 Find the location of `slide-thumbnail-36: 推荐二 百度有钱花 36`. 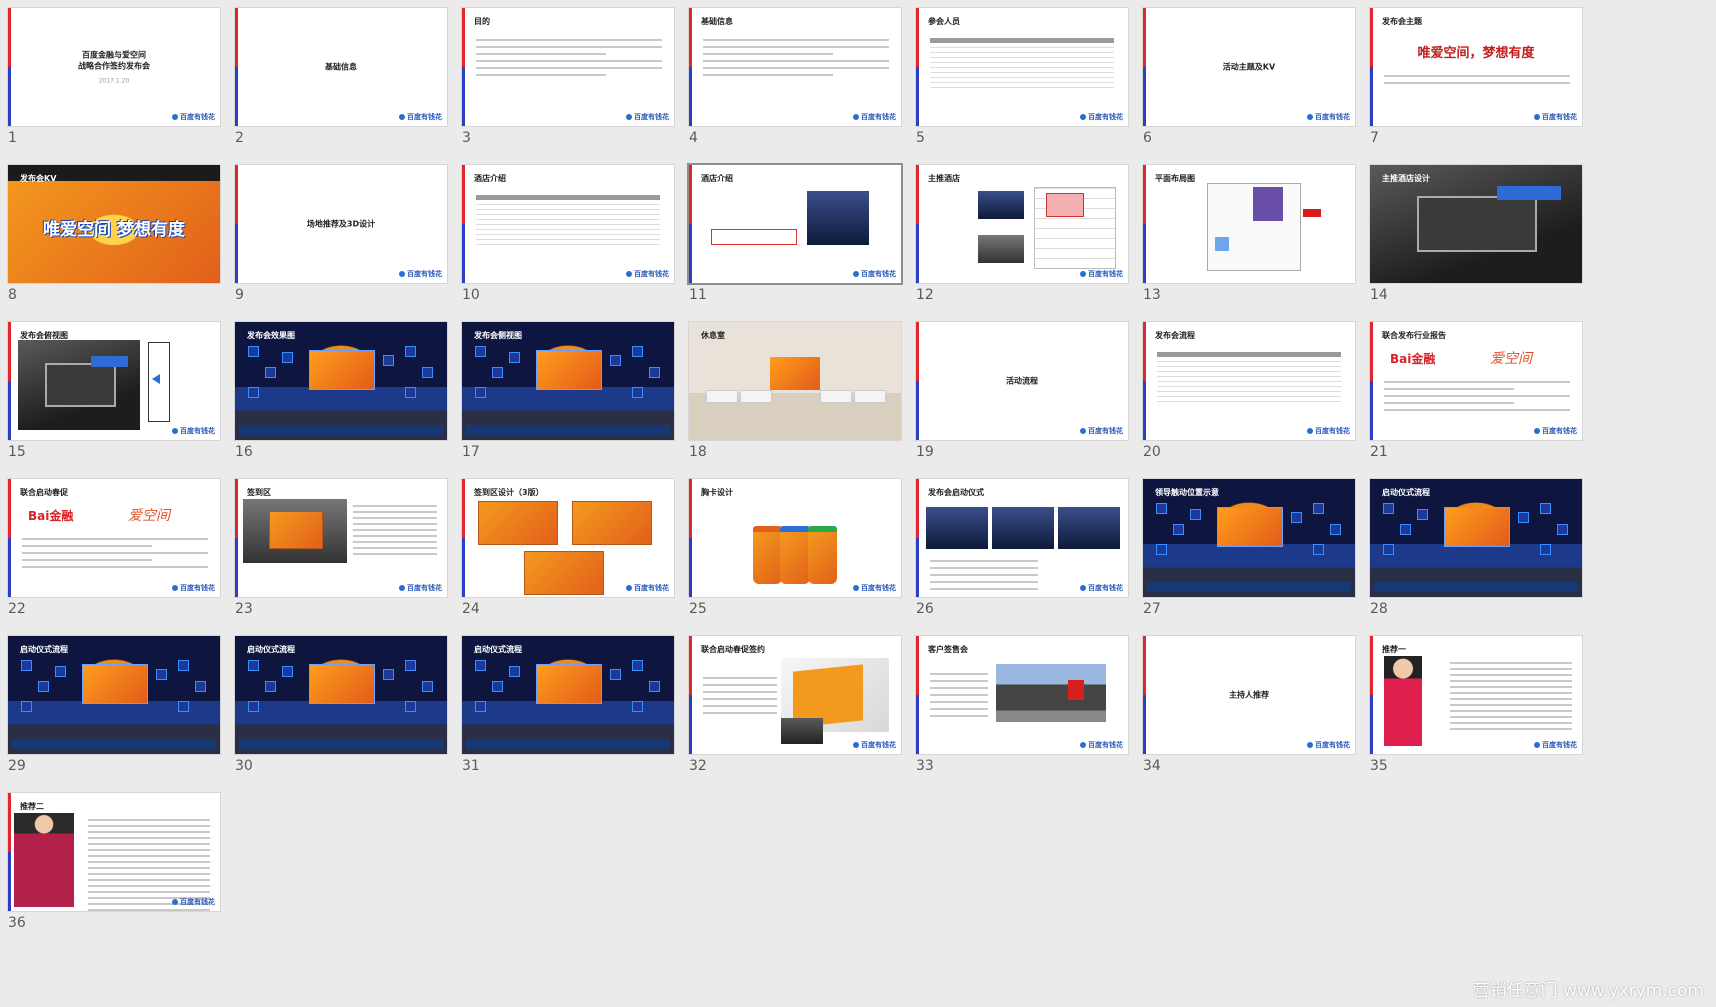

slide-thumbnail-36: 推荐二 百度有钱花 36 is located at coordinates (110, 860).